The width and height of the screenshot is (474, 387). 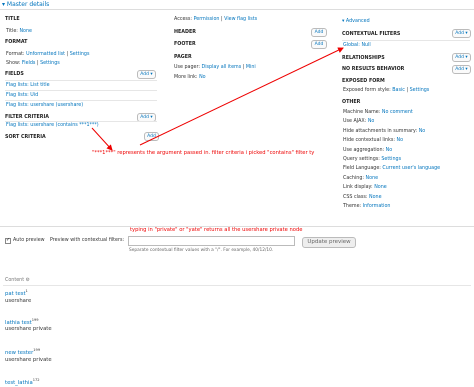 What do you see at coordinates (28, 280) in the screenshot?
I see `gear-icon: ⚙` at bounding box center [28, 280].